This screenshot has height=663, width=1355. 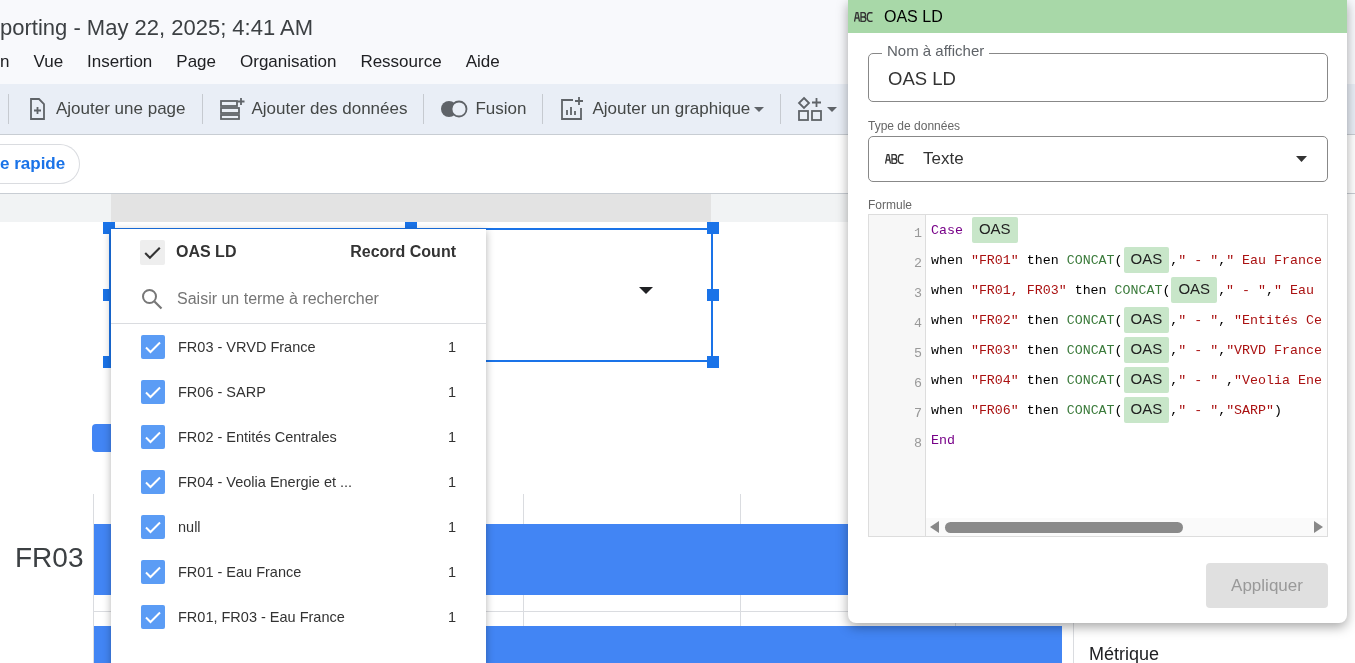 What do you see at coordinates (483, 109) in the screenshot?
I see `toolbar-button: Fusion` at bounding box center [483, 109].